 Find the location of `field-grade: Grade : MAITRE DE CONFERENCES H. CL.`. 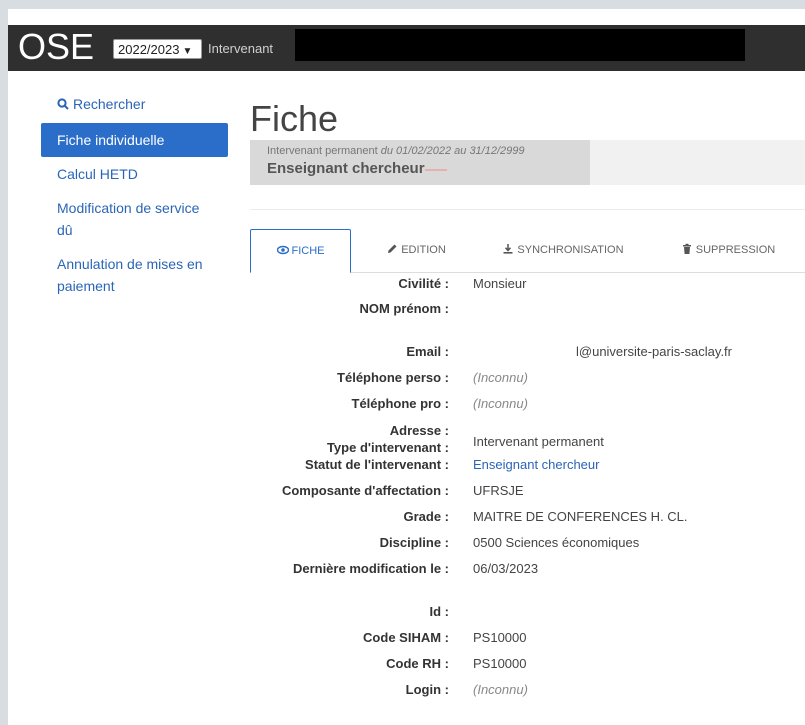

field-grade: Grade : MAITRE DE CONFERENCES H. CL. is located at coordinates (527, 518).